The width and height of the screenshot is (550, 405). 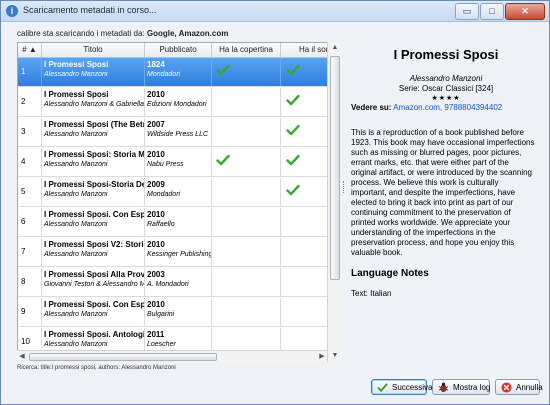 I want to click on row-publisher: Nabu Press, so click(x=165, y=164).